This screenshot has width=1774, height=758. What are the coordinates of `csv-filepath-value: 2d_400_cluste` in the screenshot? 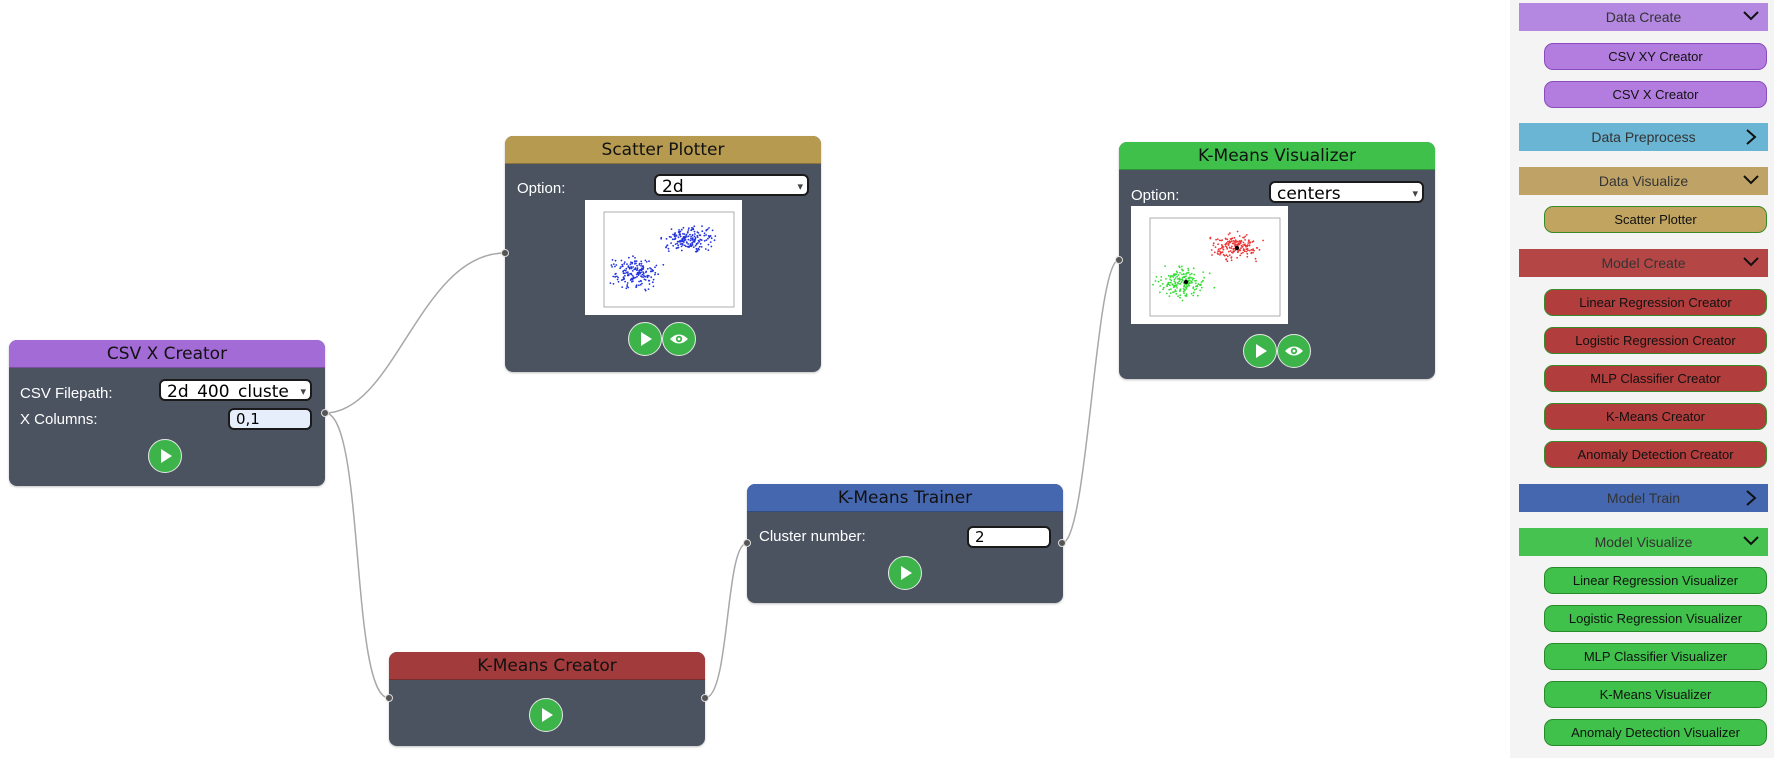 It's located at (228, 391).